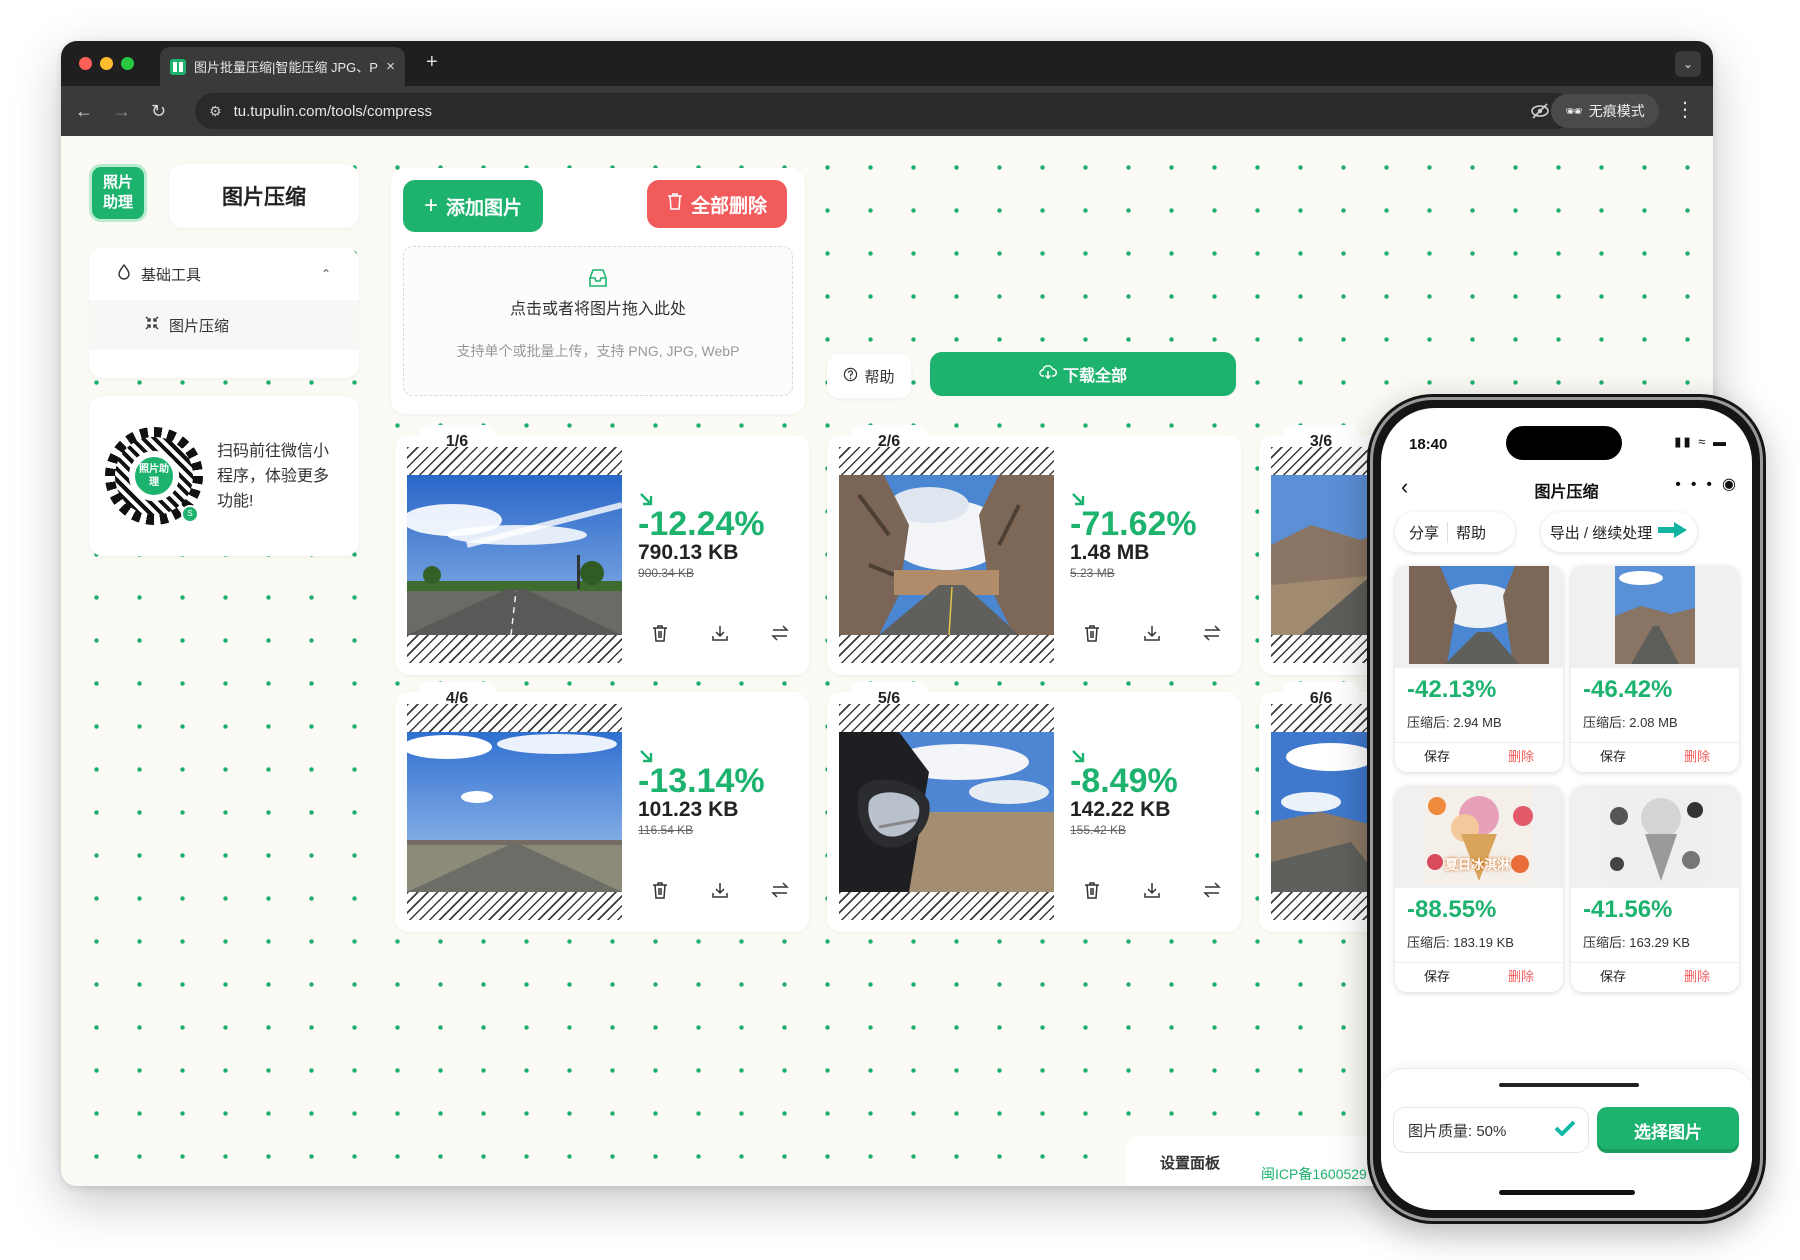 Image resolution: width=1800 pixels, height=1260 pixels. What do you see at coordinates (1616, 111) in the screenshot?
I see `incognito-label: 无痕模式` at bounding box center [1616, 111].